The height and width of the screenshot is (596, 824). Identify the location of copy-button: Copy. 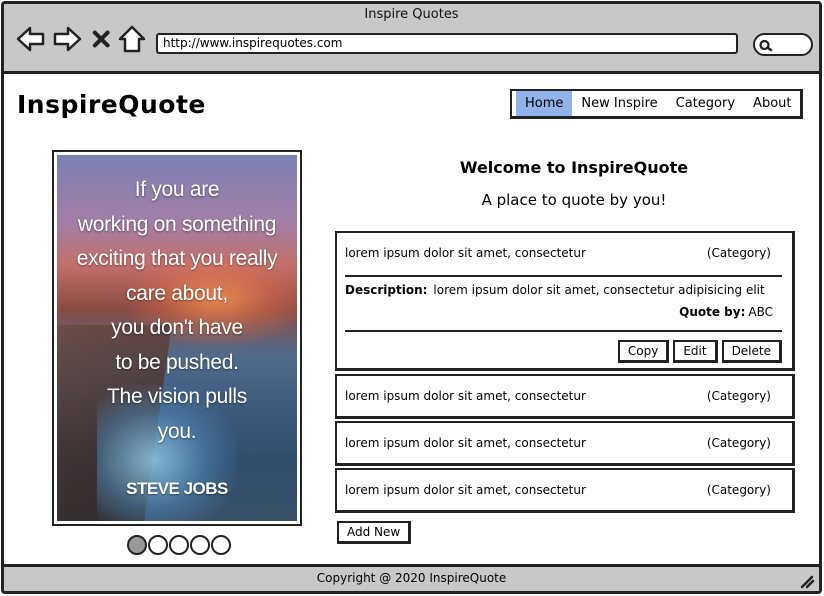
(643, 351).